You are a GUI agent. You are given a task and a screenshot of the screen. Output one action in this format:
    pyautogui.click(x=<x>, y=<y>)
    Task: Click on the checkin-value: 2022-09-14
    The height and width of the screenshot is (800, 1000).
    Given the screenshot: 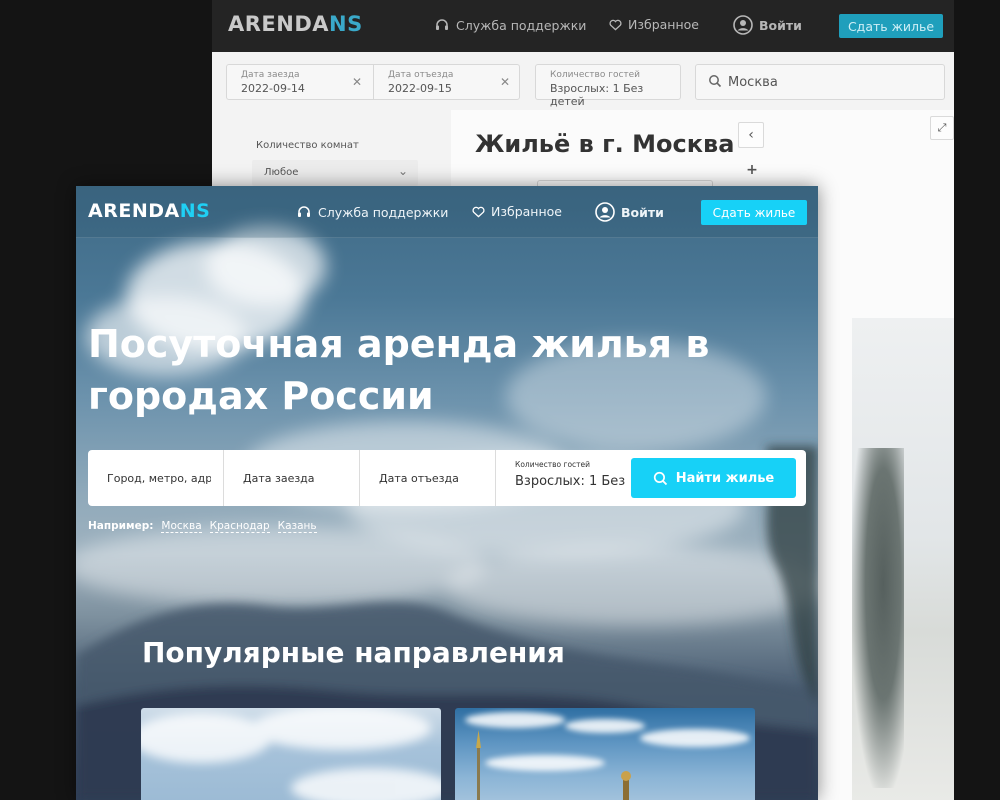 What is the action you would take?
    pyautogui.click(x=273, y=88)
    